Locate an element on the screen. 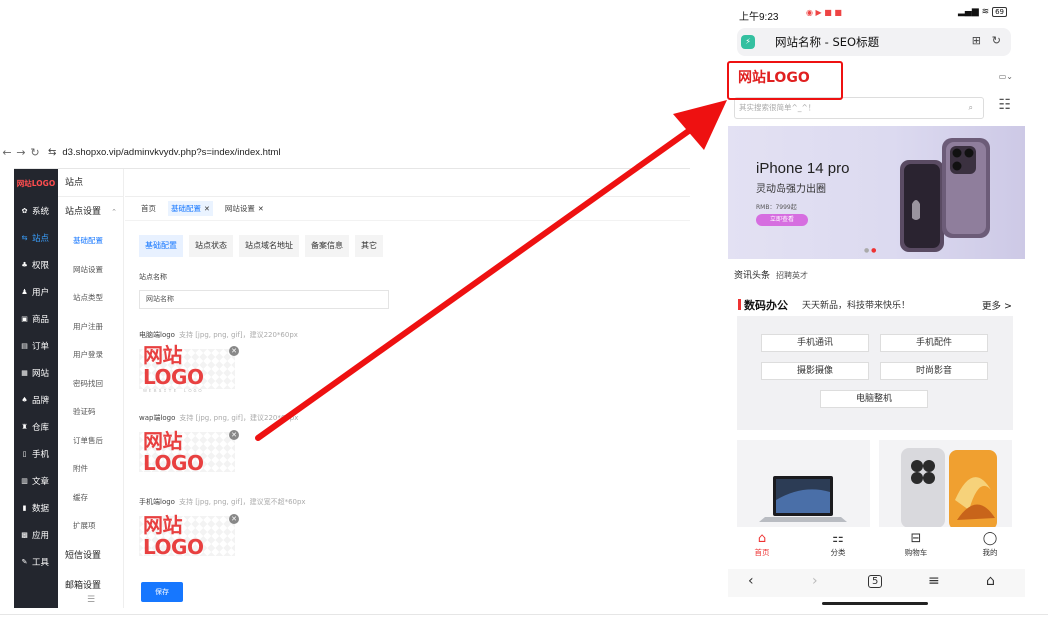  page-divider is located at coordinates (524, 614).